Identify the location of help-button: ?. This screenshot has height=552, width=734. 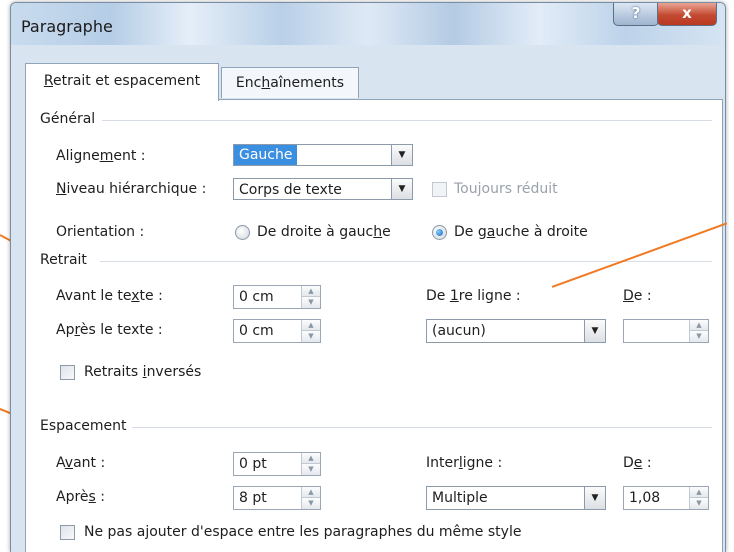
(636, 14).